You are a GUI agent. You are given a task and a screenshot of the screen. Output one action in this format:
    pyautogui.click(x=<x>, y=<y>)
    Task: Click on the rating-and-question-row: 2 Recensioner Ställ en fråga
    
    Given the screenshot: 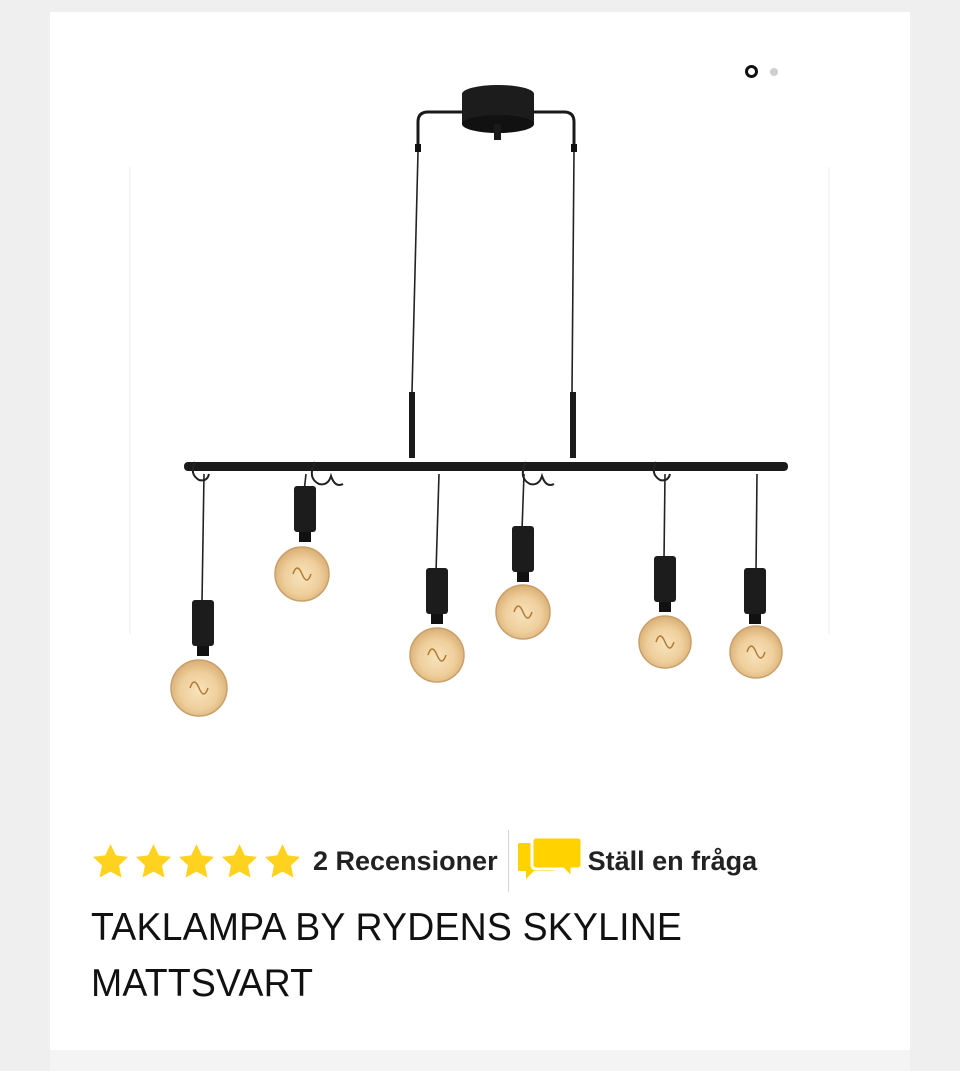 What is the action you would take?
    pyautogui.click(x=423, y=861)
    